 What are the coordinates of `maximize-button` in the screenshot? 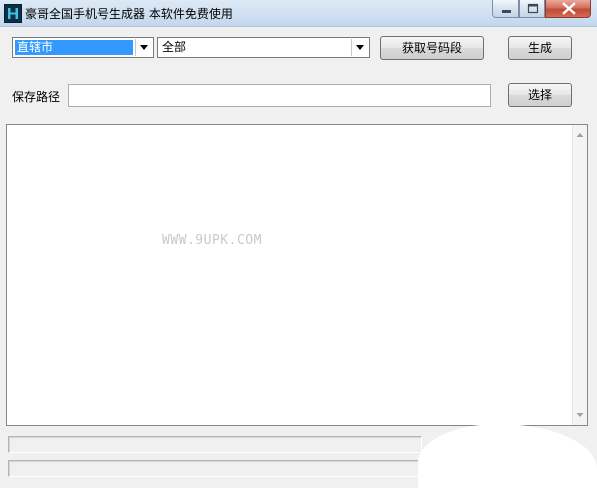 It's located at (532, 9).